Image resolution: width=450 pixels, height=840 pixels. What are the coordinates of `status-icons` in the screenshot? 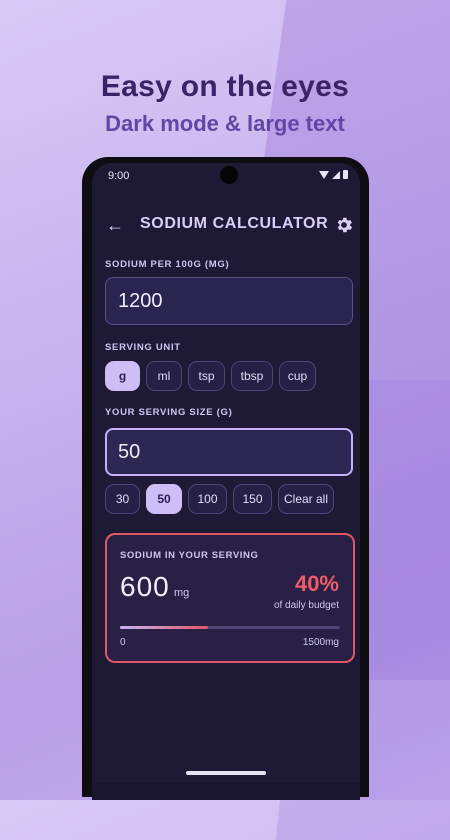 It's located at (333, 174).